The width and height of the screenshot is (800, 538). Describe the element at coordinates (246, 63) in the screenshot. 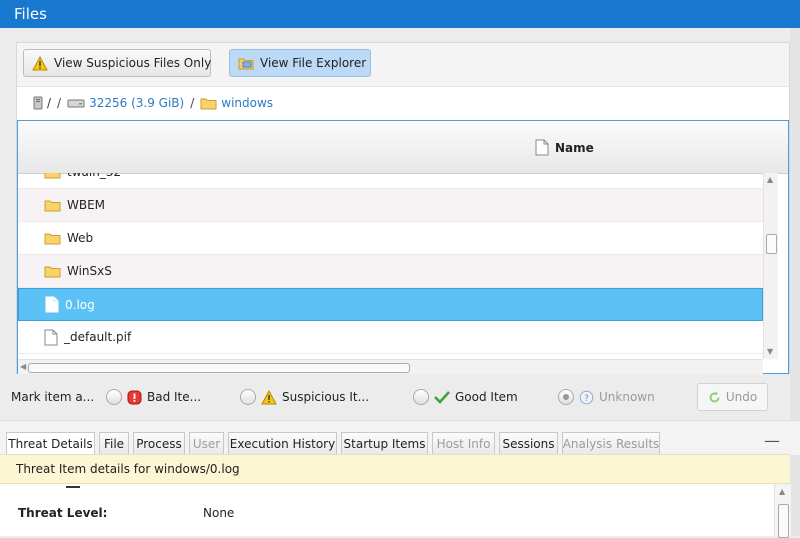

I see `explorer-icon` at that location.